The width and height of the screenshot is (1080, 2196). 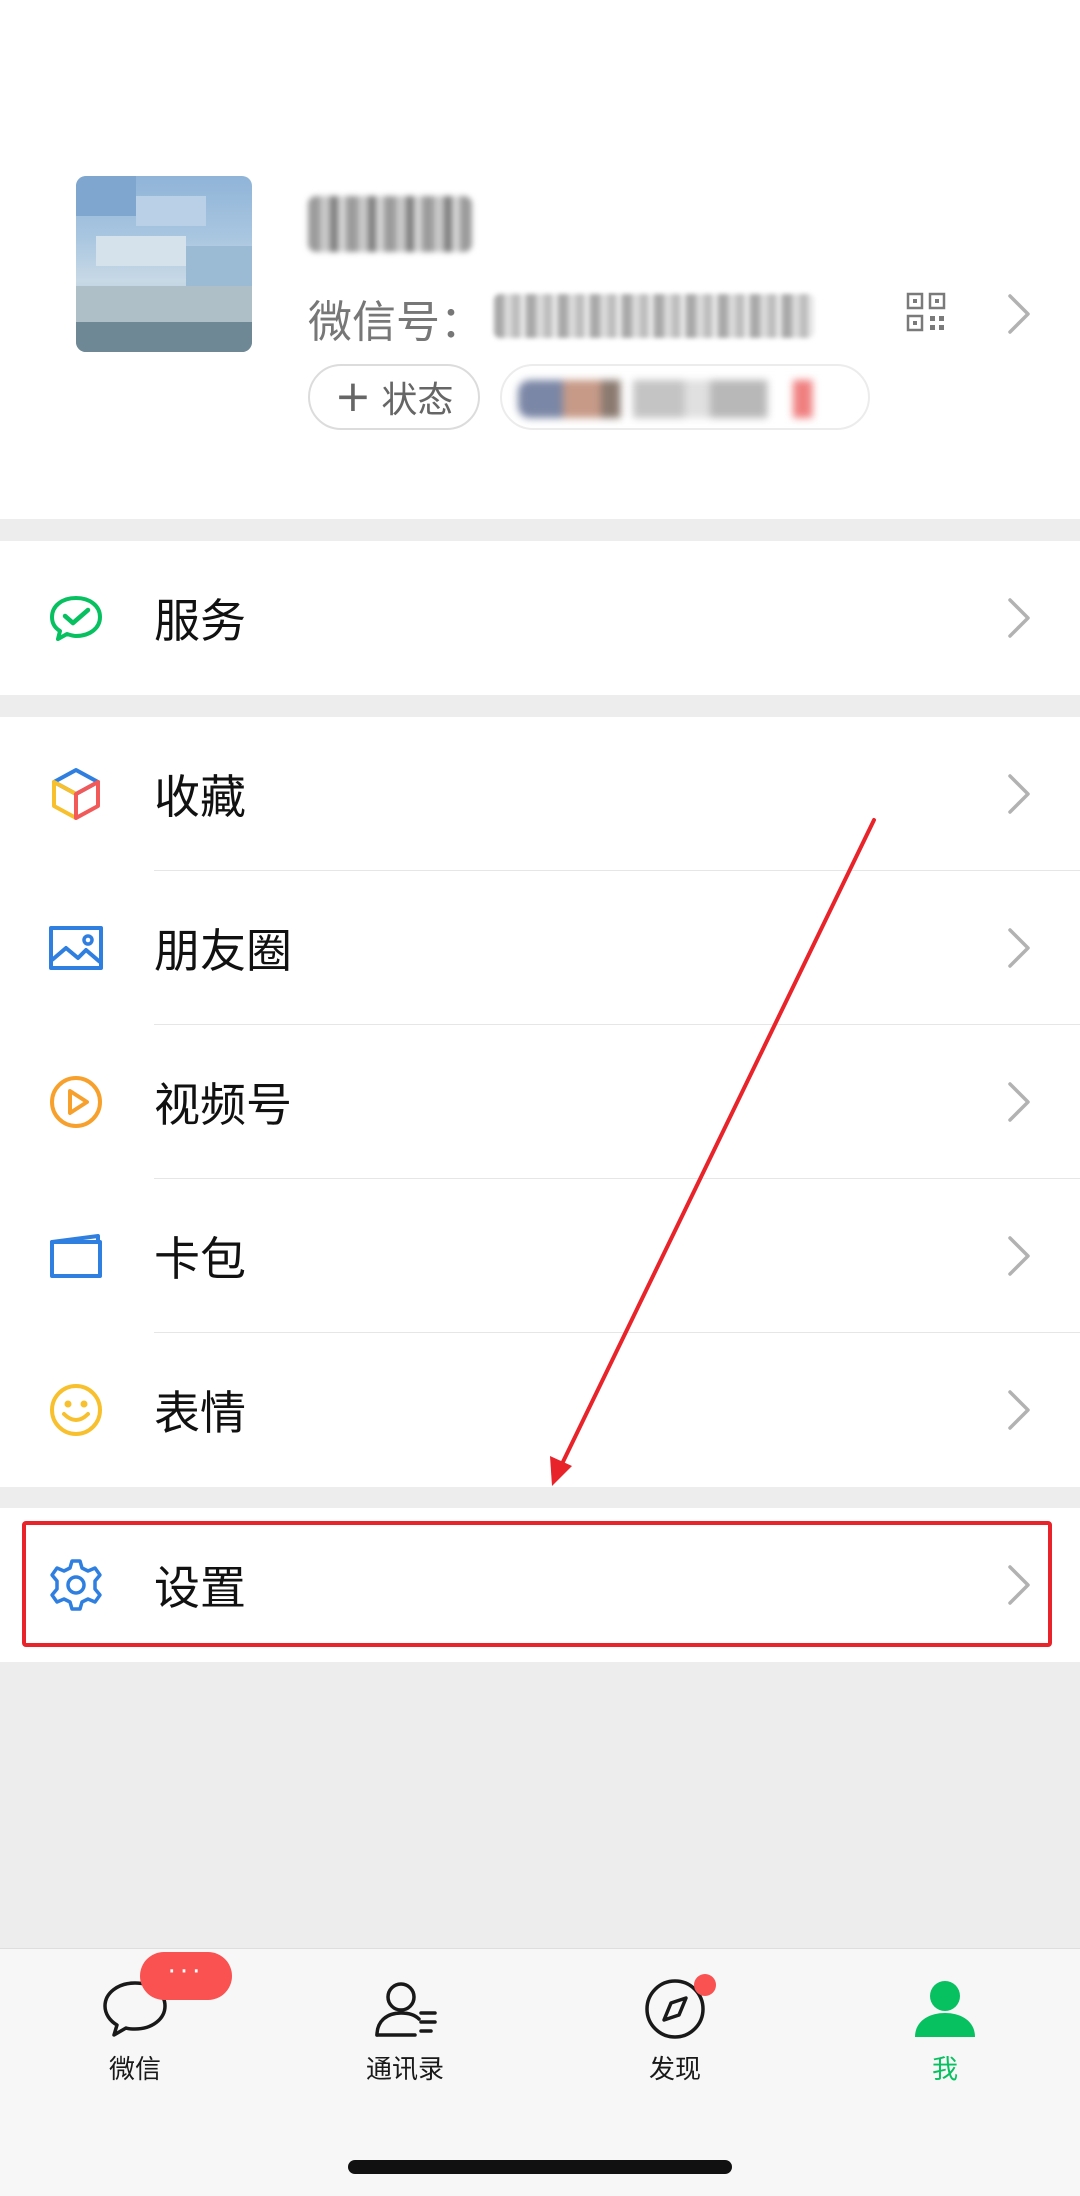 I want to click on menu-item-channels: 视频号, so click(x=540, y=1102).